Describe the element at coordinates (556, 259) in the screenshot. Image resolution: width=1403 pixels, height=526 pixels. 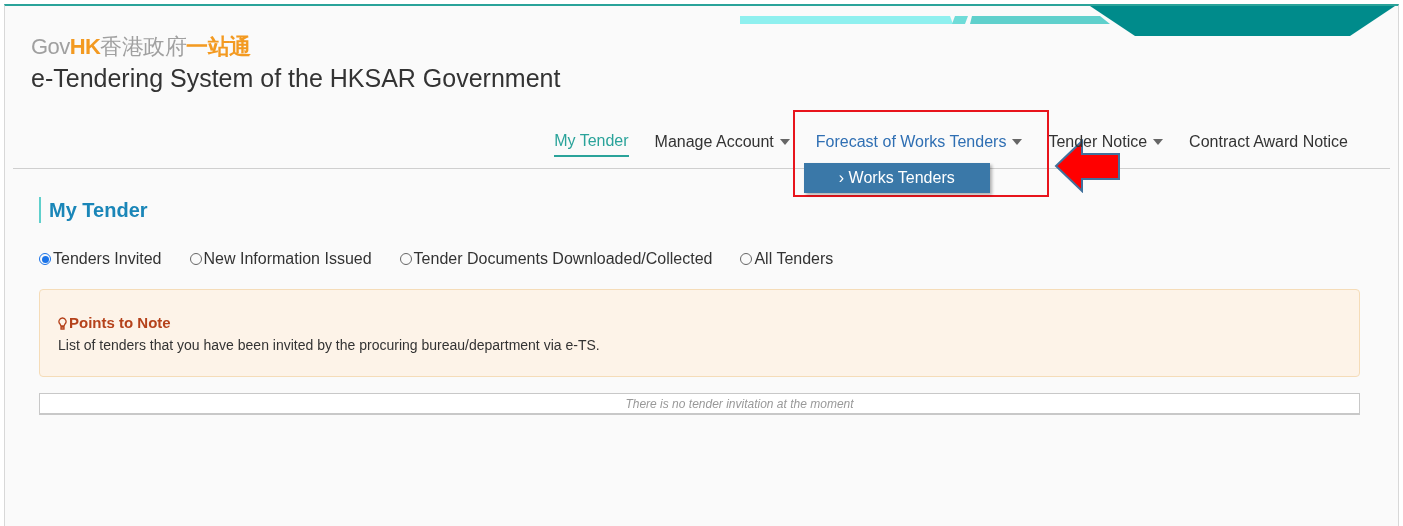
I see `filter-radio: Tender Documents Downloaded/Collected` at that location.